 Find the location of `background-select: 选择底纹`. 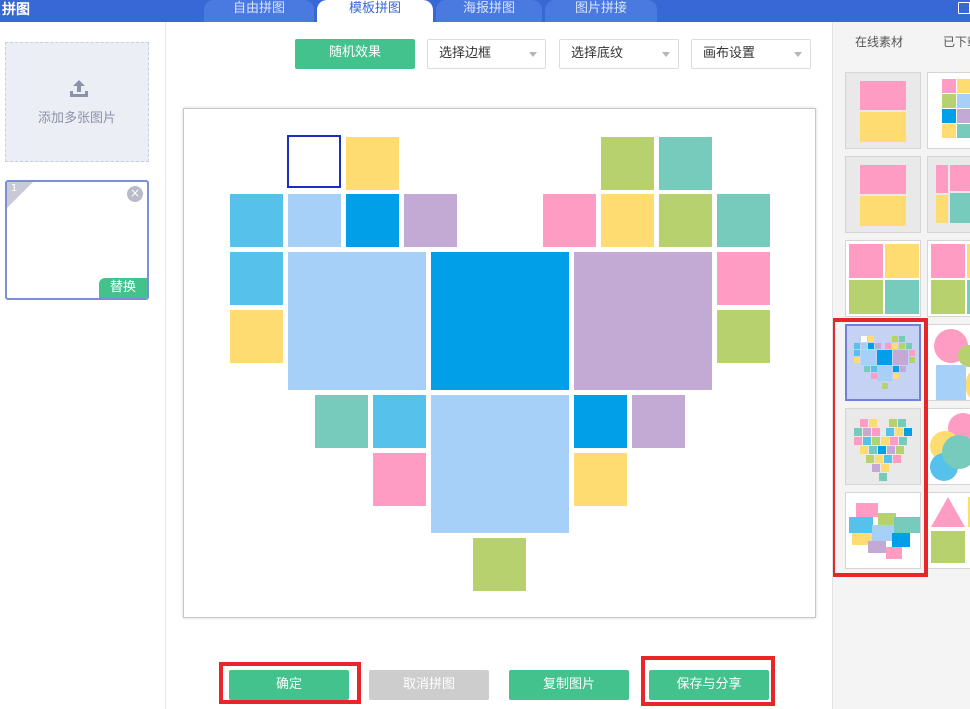

background-select: 选择底纹 is located at coordinates (619, 54).